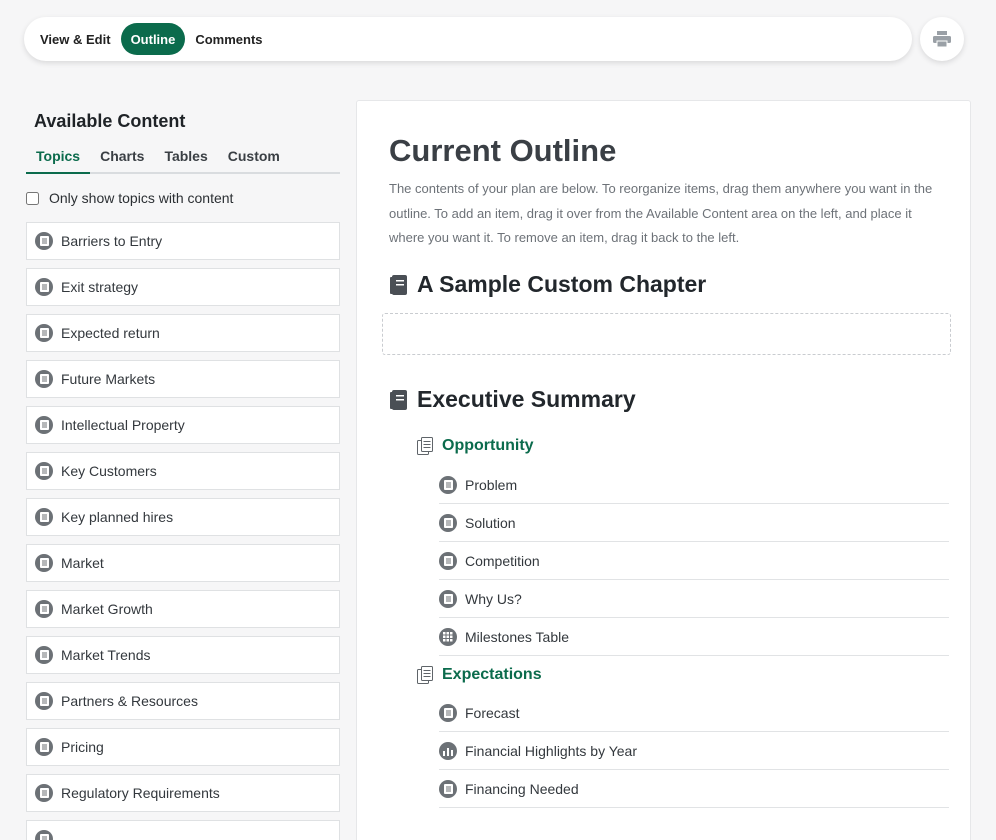 The width and height of the screenshot is (996, 840). Describe the element at coordinates (490, 522) in the screenshot. I see `outline-item-label: Solution` at that location.